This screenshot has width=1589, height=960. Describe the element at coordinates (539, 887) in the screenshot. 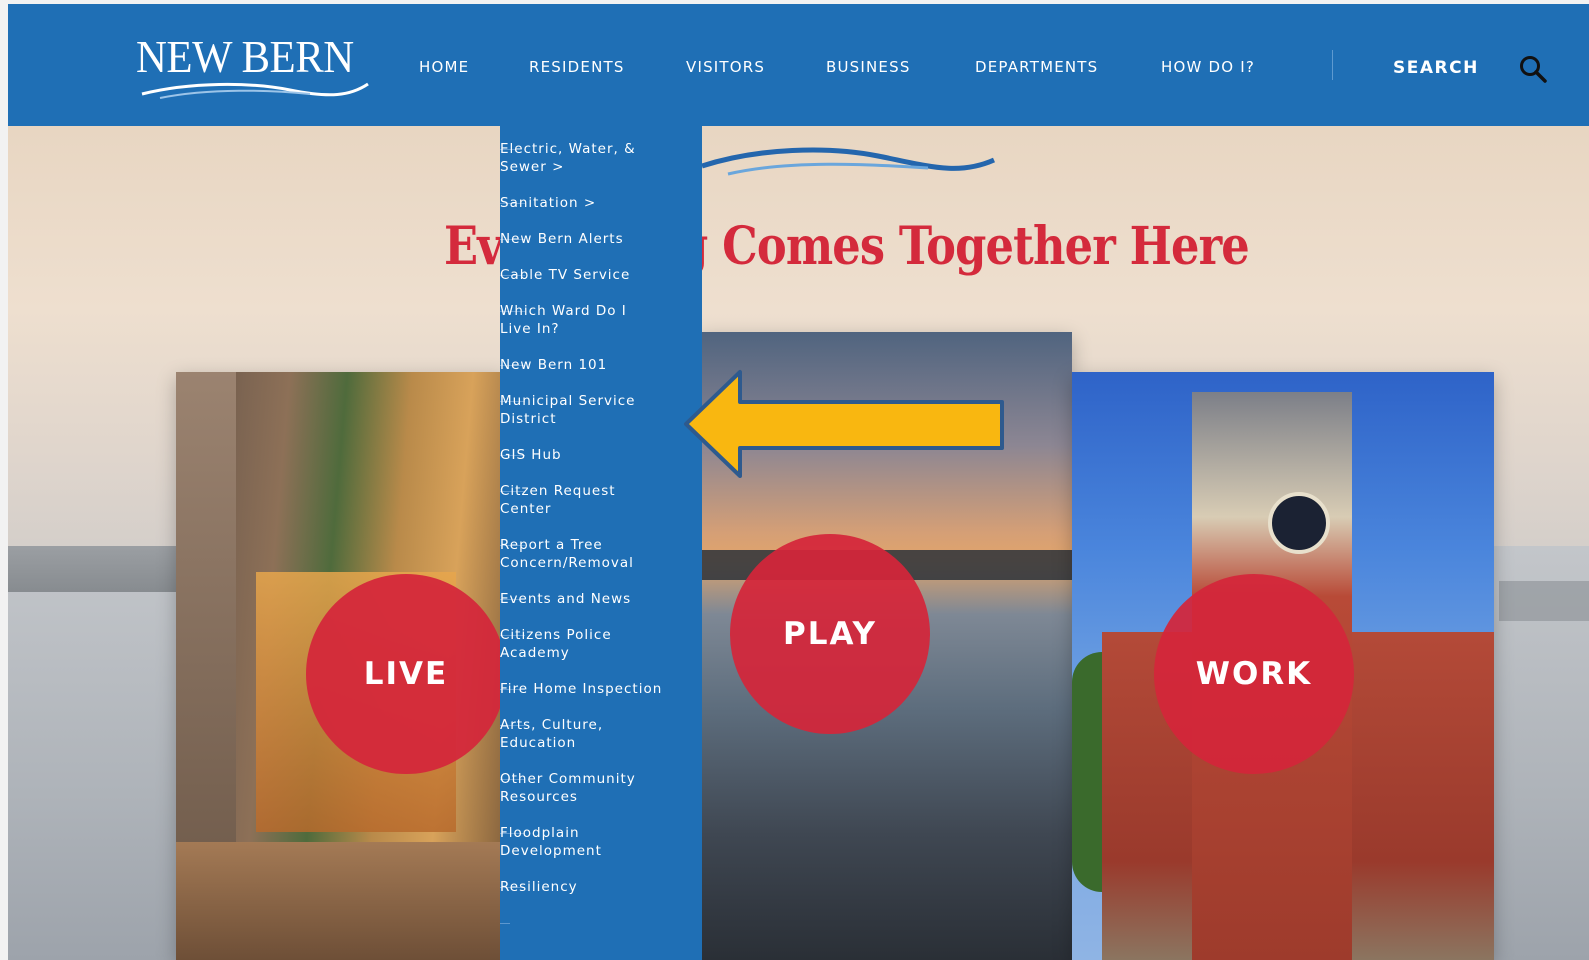

I see `dropdown-item-label: Resiliency` at that location.